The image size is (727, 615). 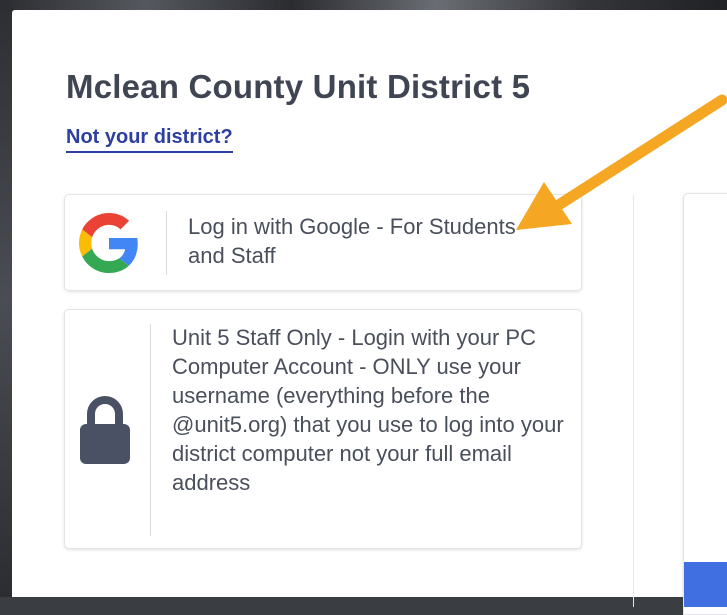 I want to click on column-separator, so click(x=633, y=401).